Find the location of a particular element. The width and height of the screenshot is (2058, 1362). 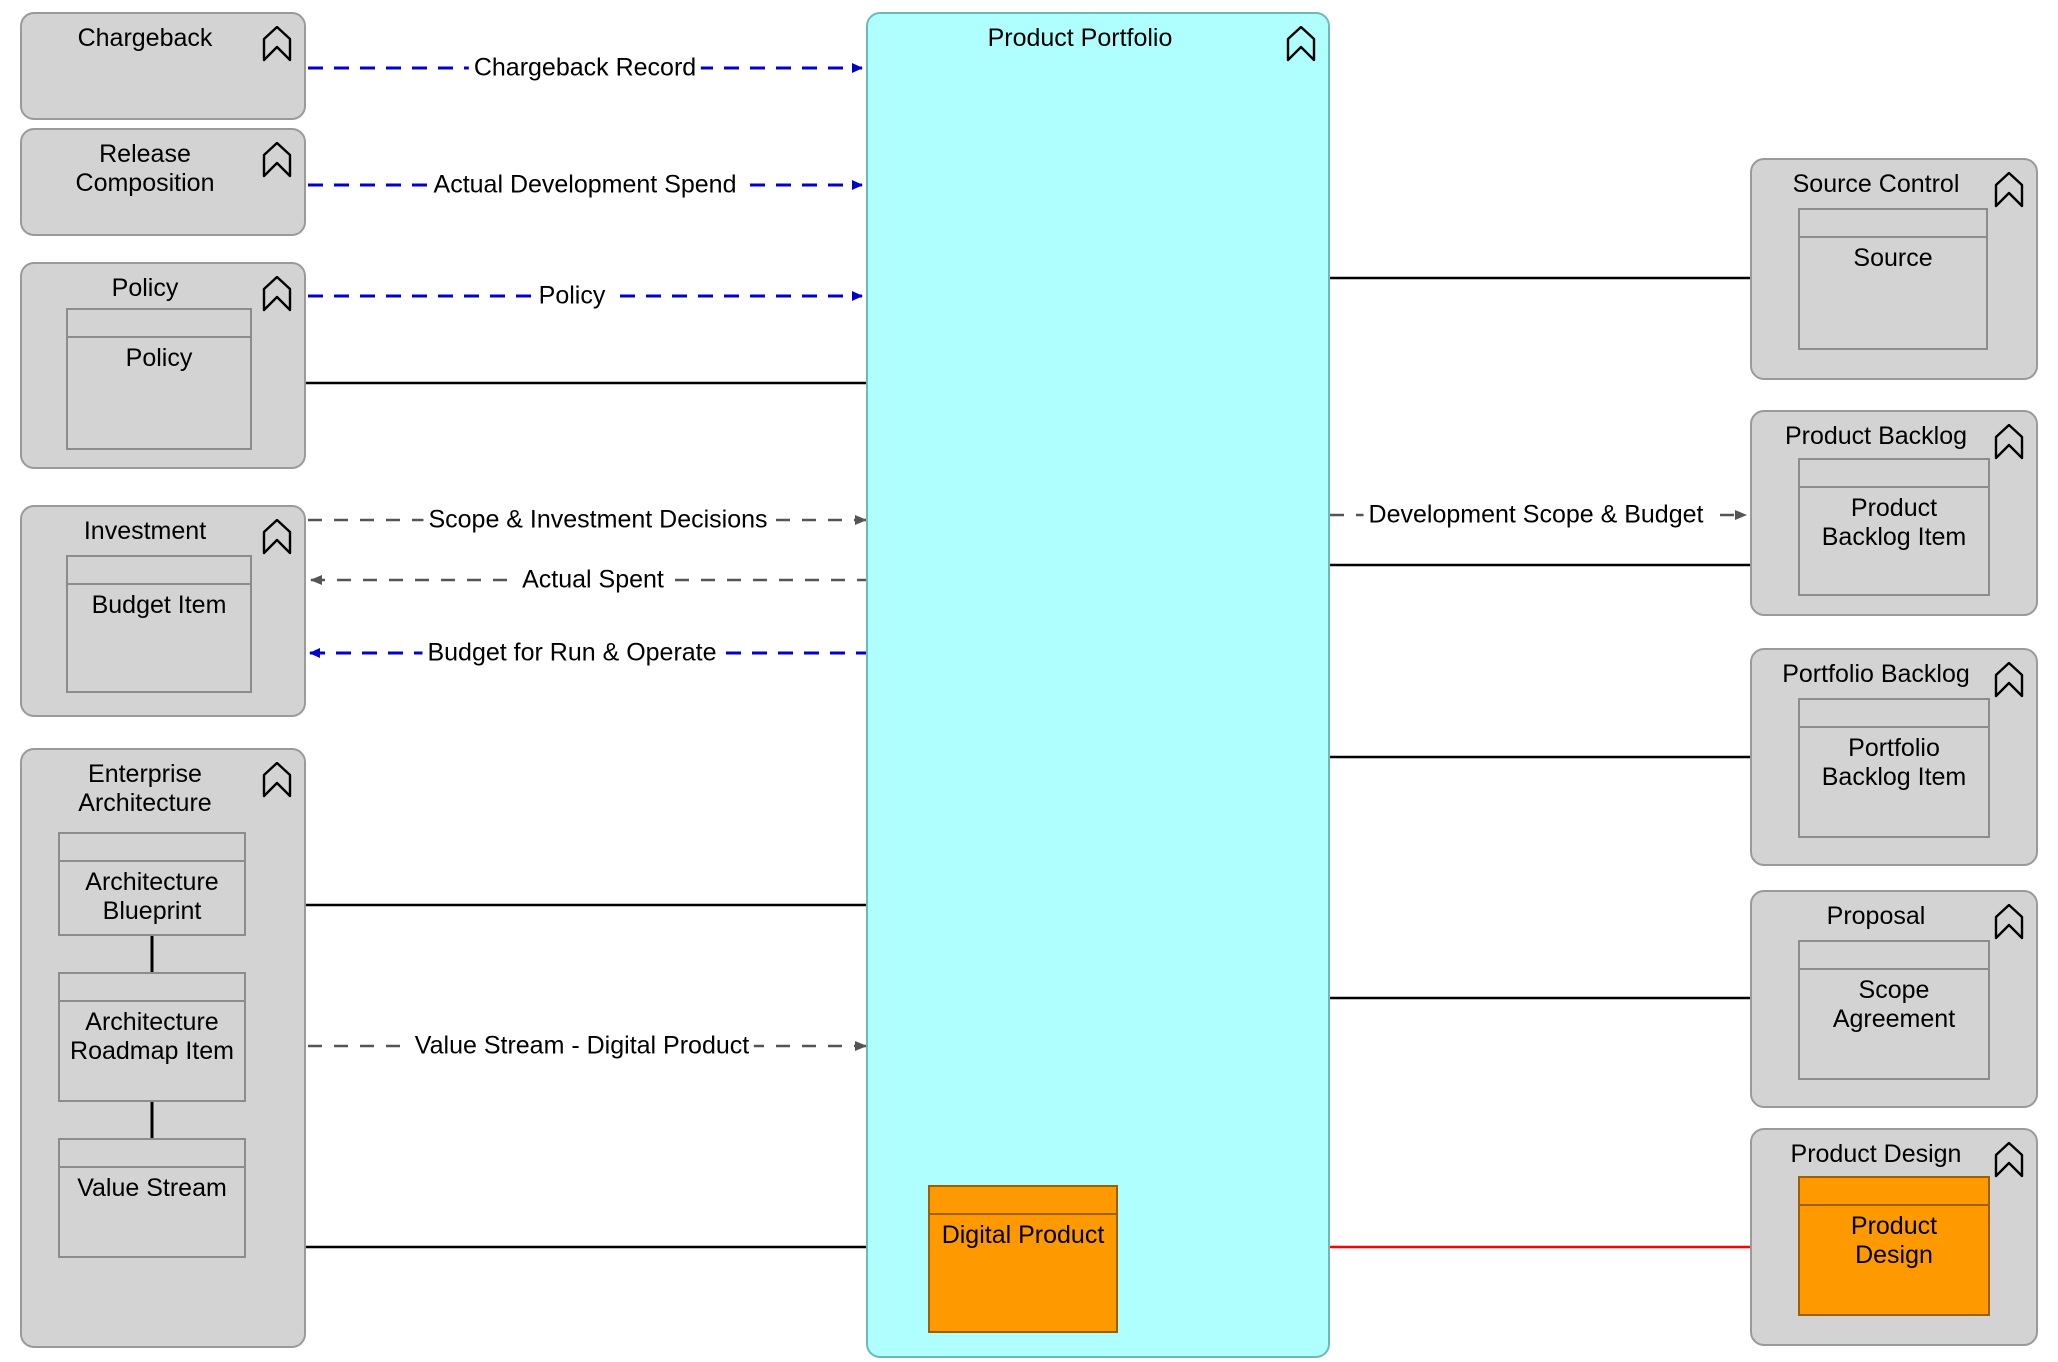

object-product-design: Product Design is located at coordinates (1894, 1246).